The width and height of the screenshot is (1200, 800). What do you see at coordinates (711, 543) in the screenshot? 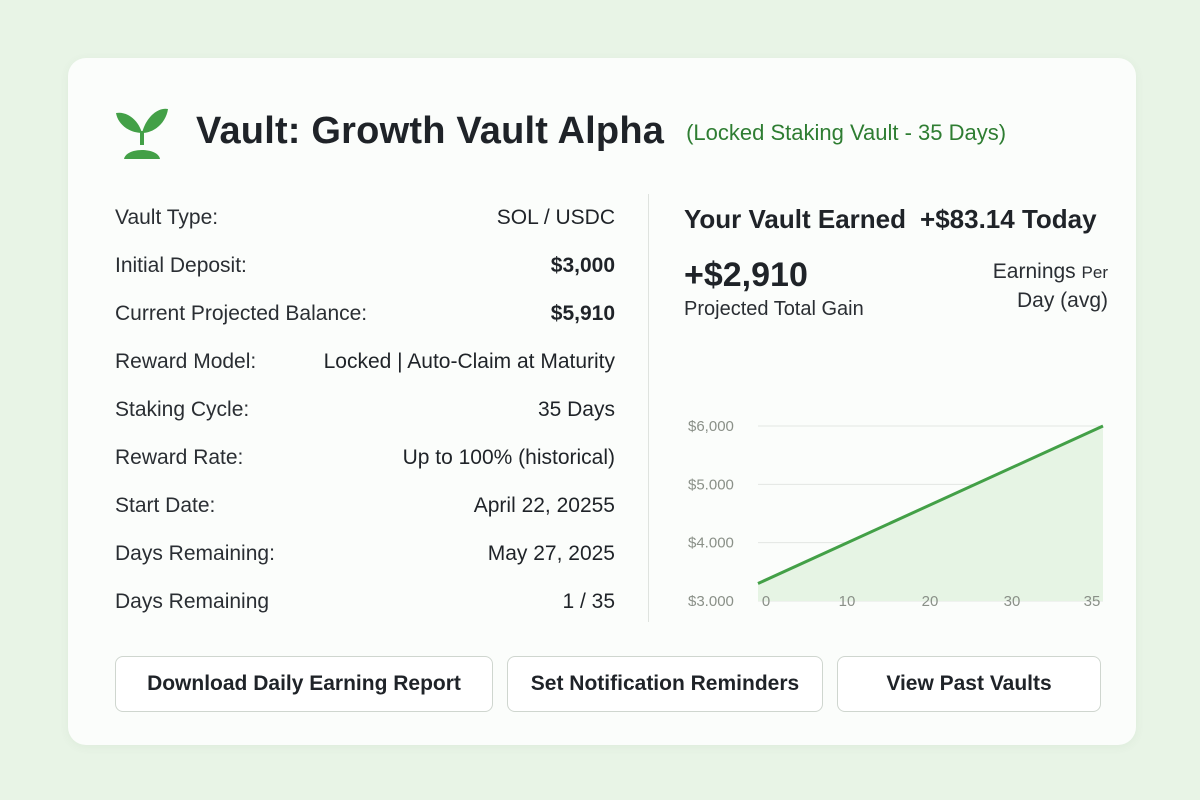
I see `chart-ytick-label: $4.000` at bounding box center [711, 543].